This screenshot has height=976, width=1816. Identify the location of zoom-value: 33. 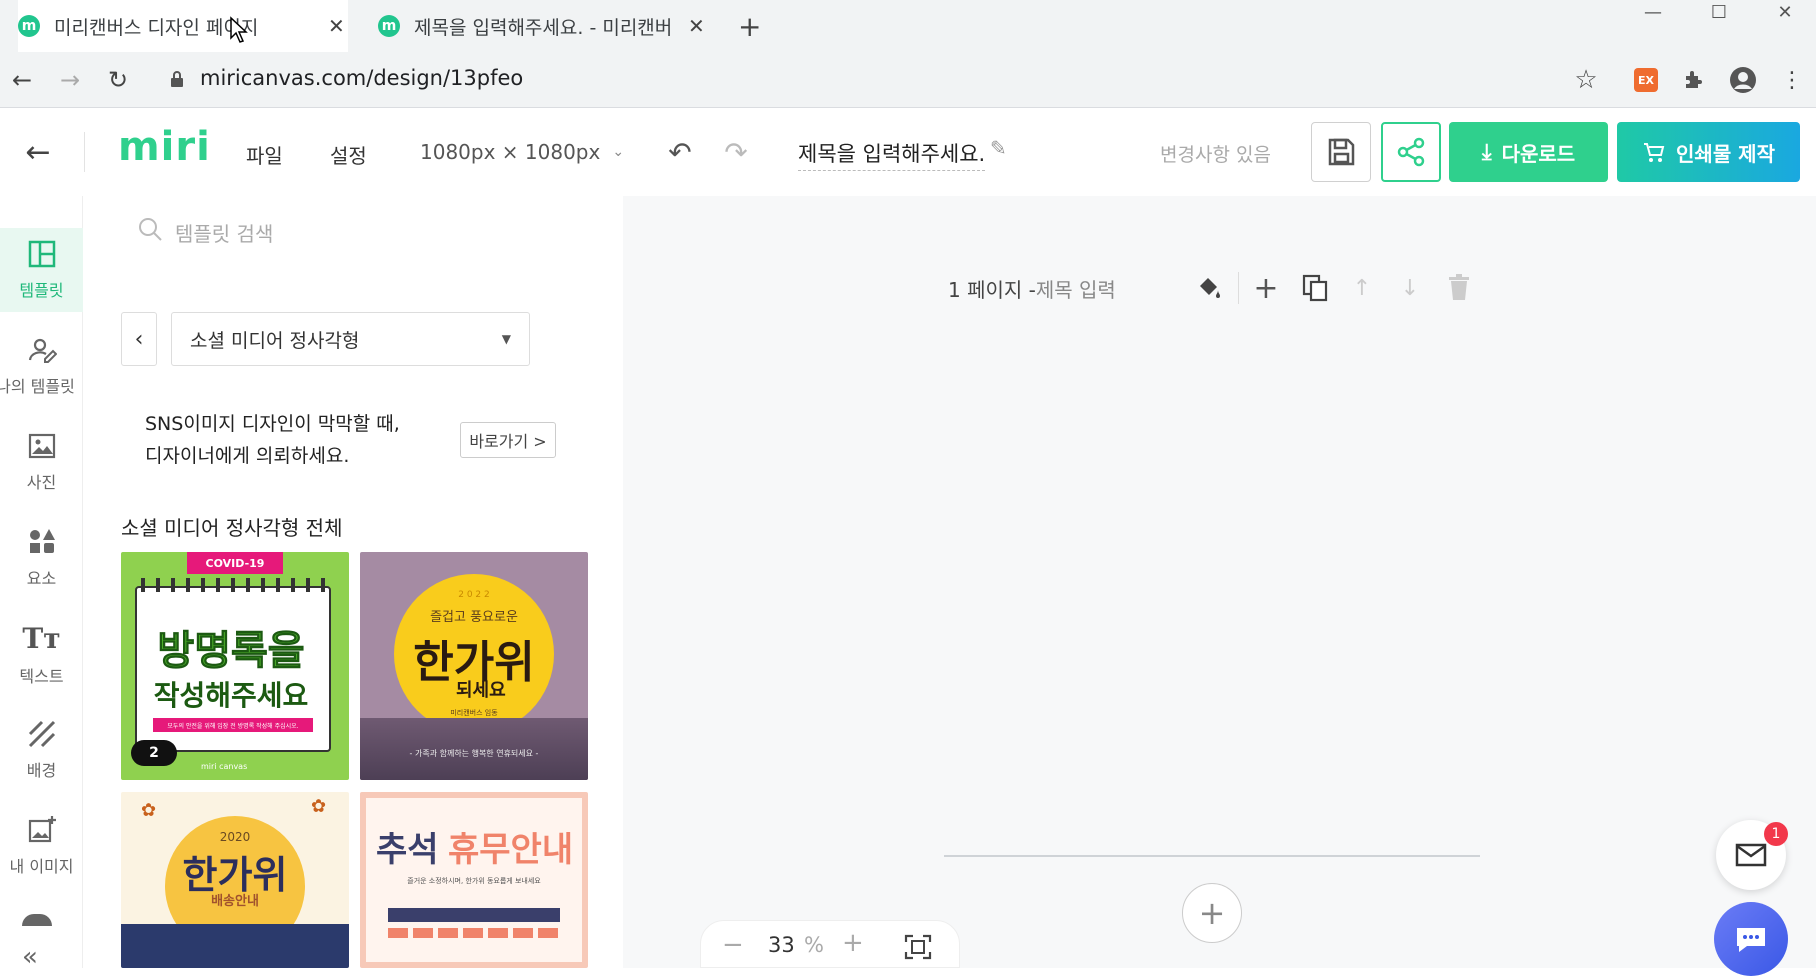
(781, 945).